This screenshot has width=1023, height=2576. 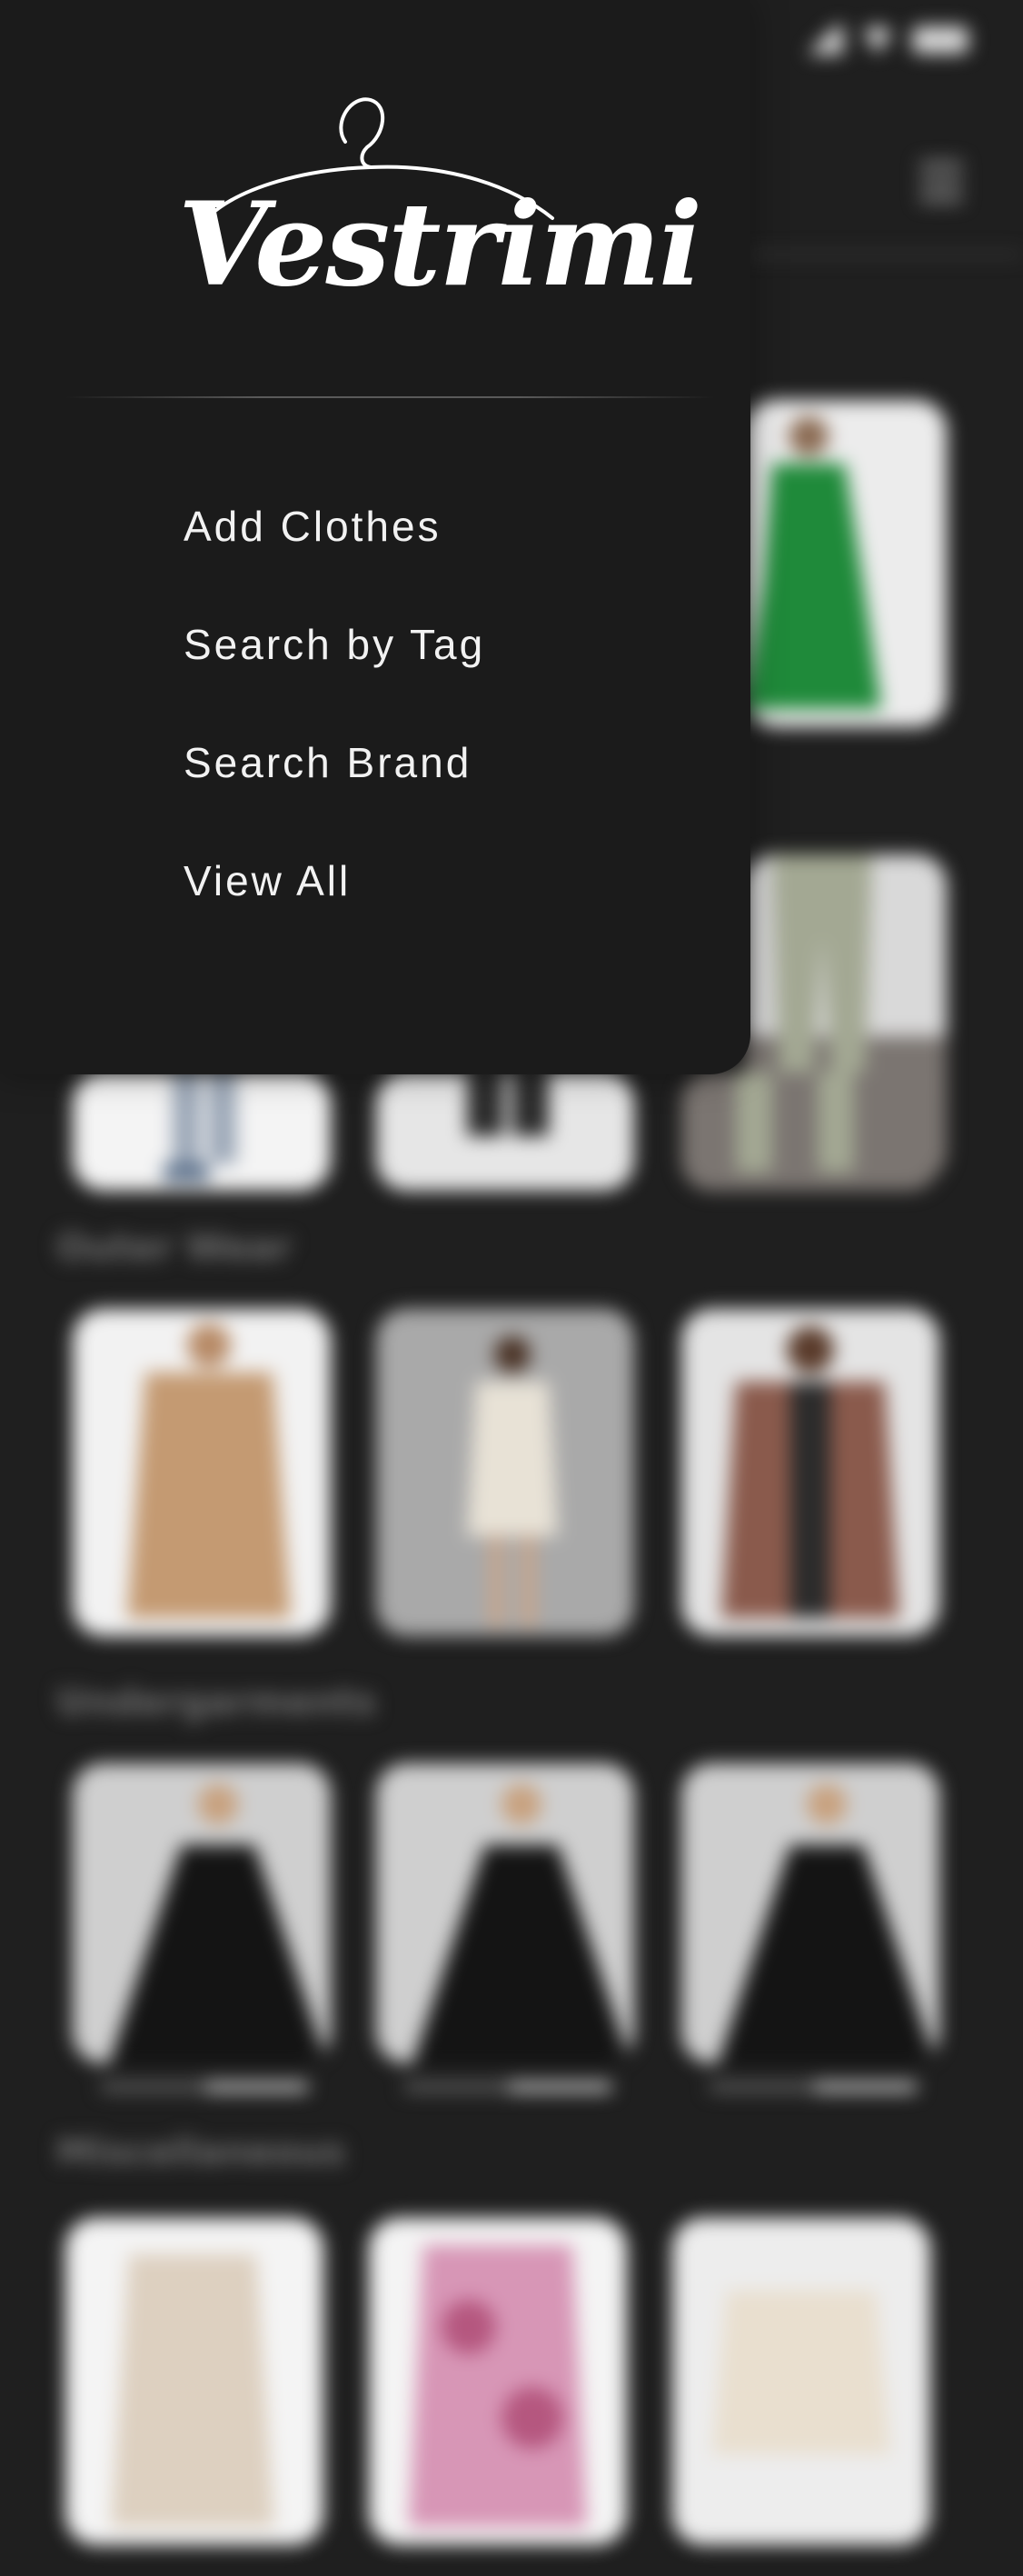 What do you see at coordinates (941, 182) in the screenshot?
I see `hamburger-menu-icon` at bounding box center [941, 182].